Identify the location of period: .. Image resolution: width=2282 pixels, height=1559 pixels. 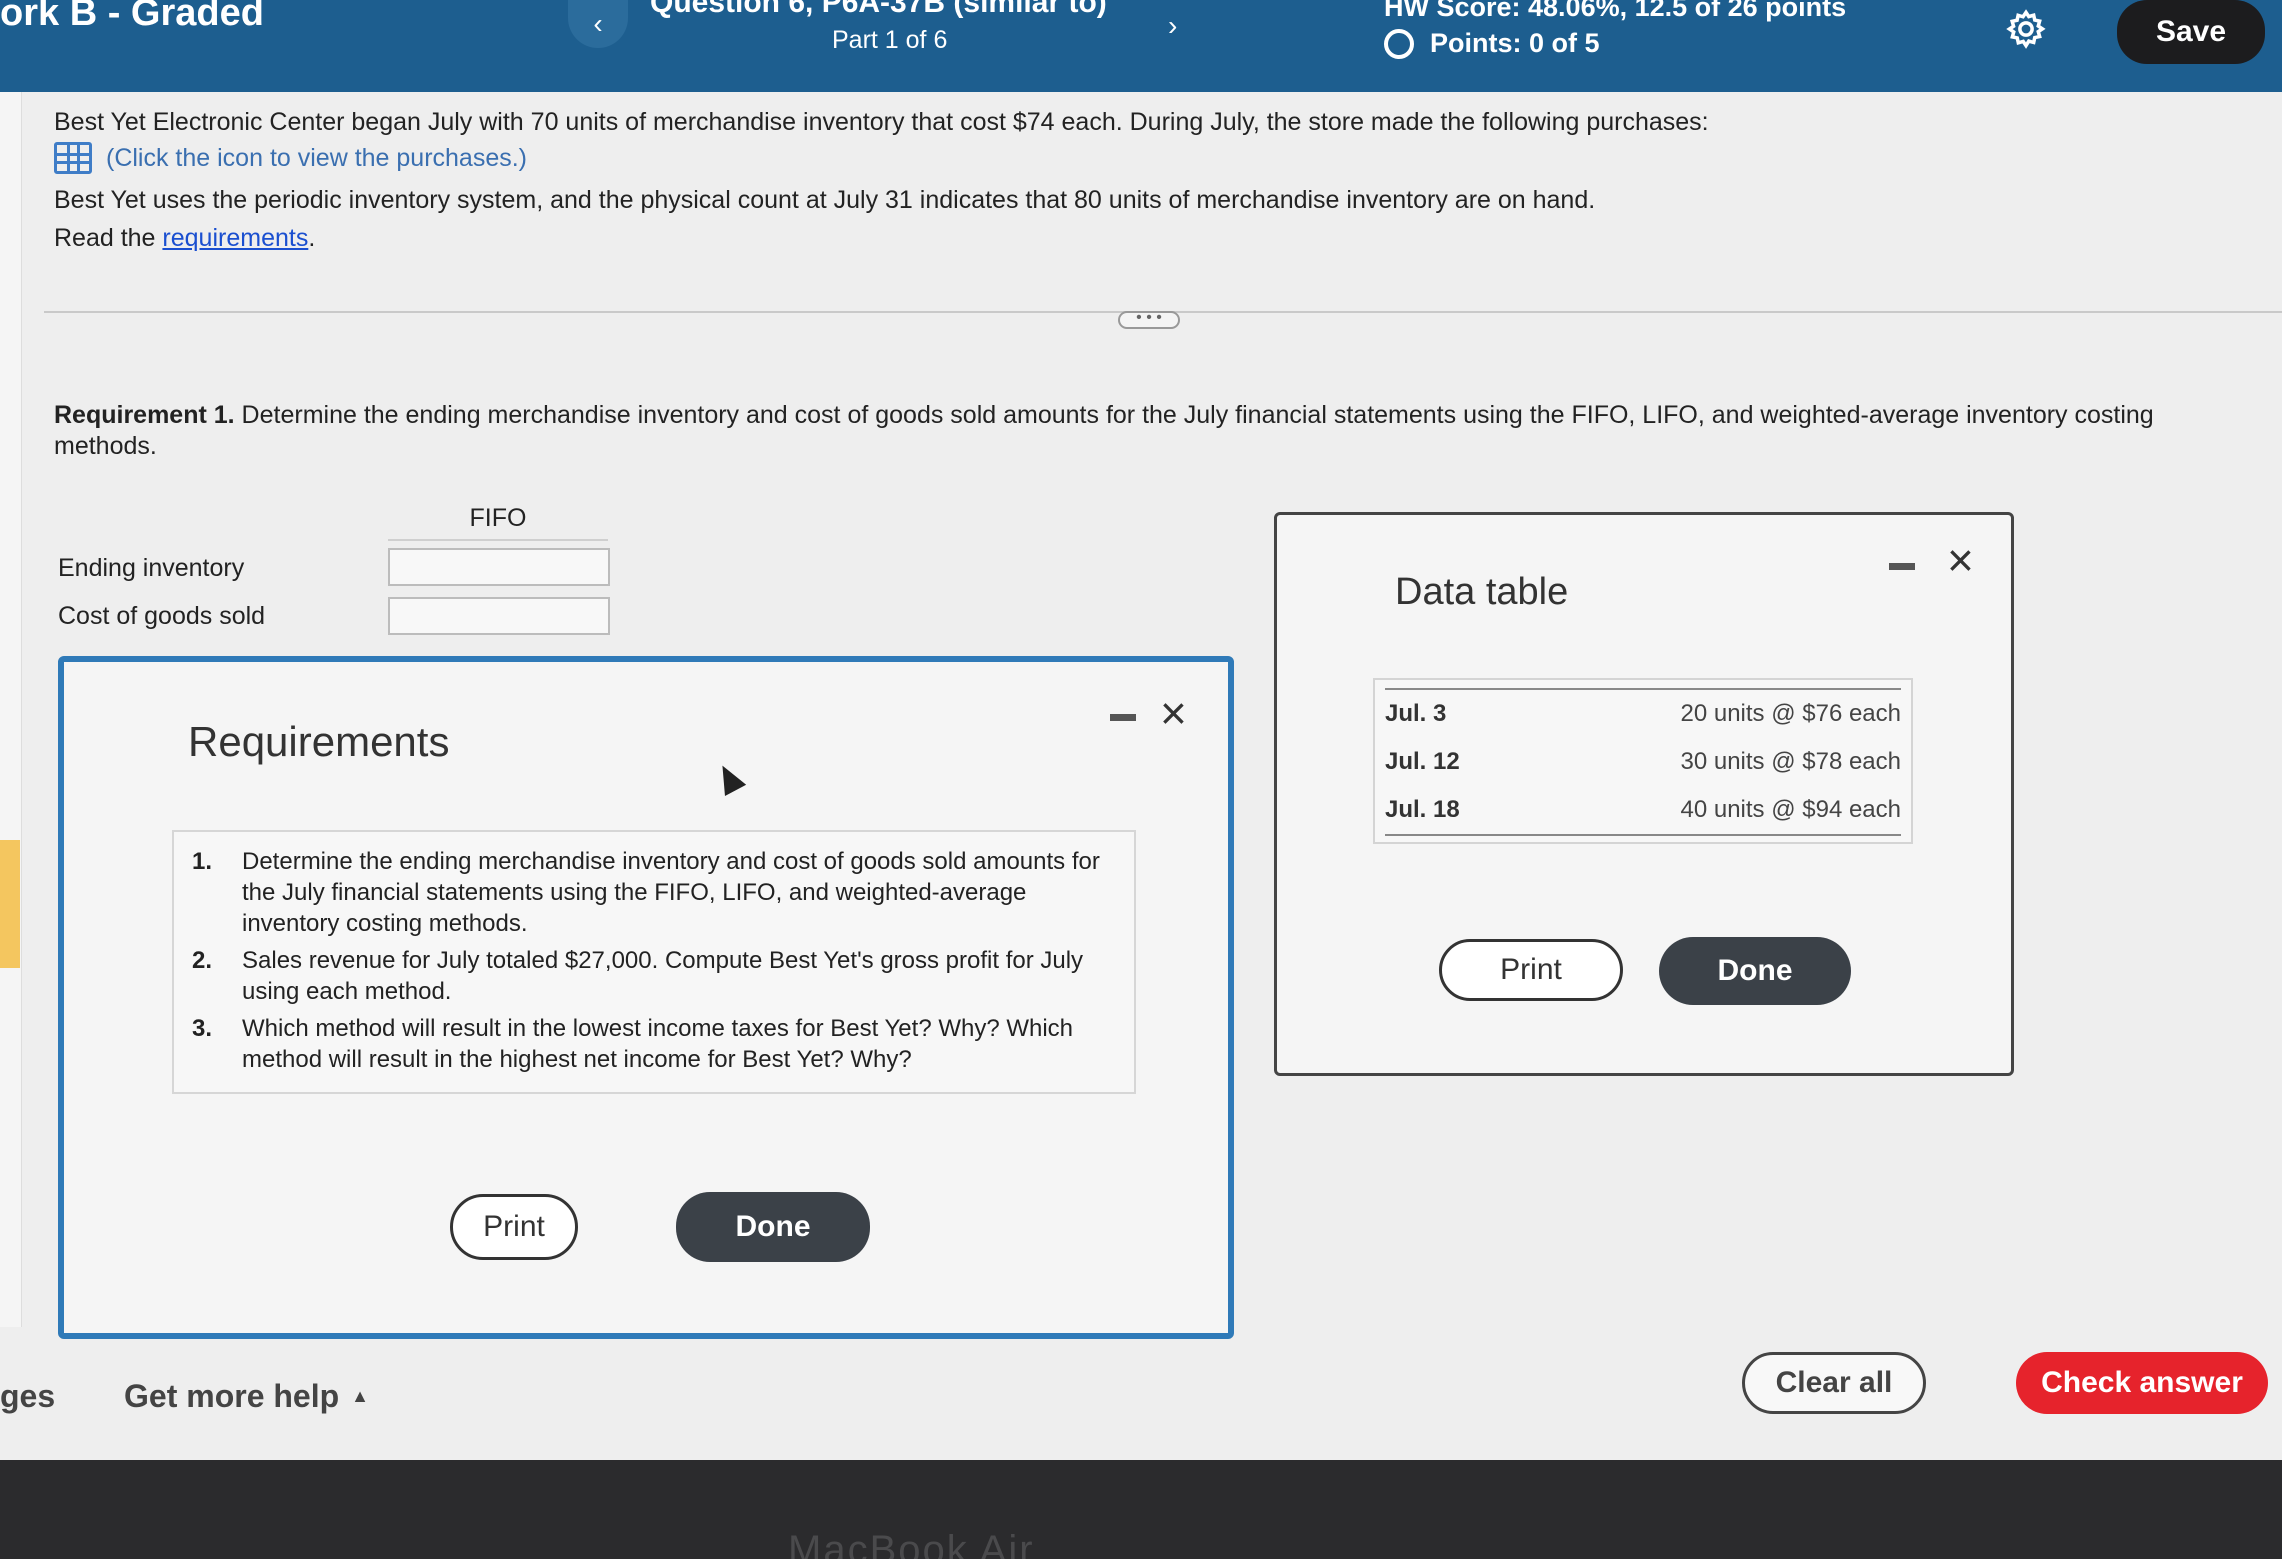
(312, 238).